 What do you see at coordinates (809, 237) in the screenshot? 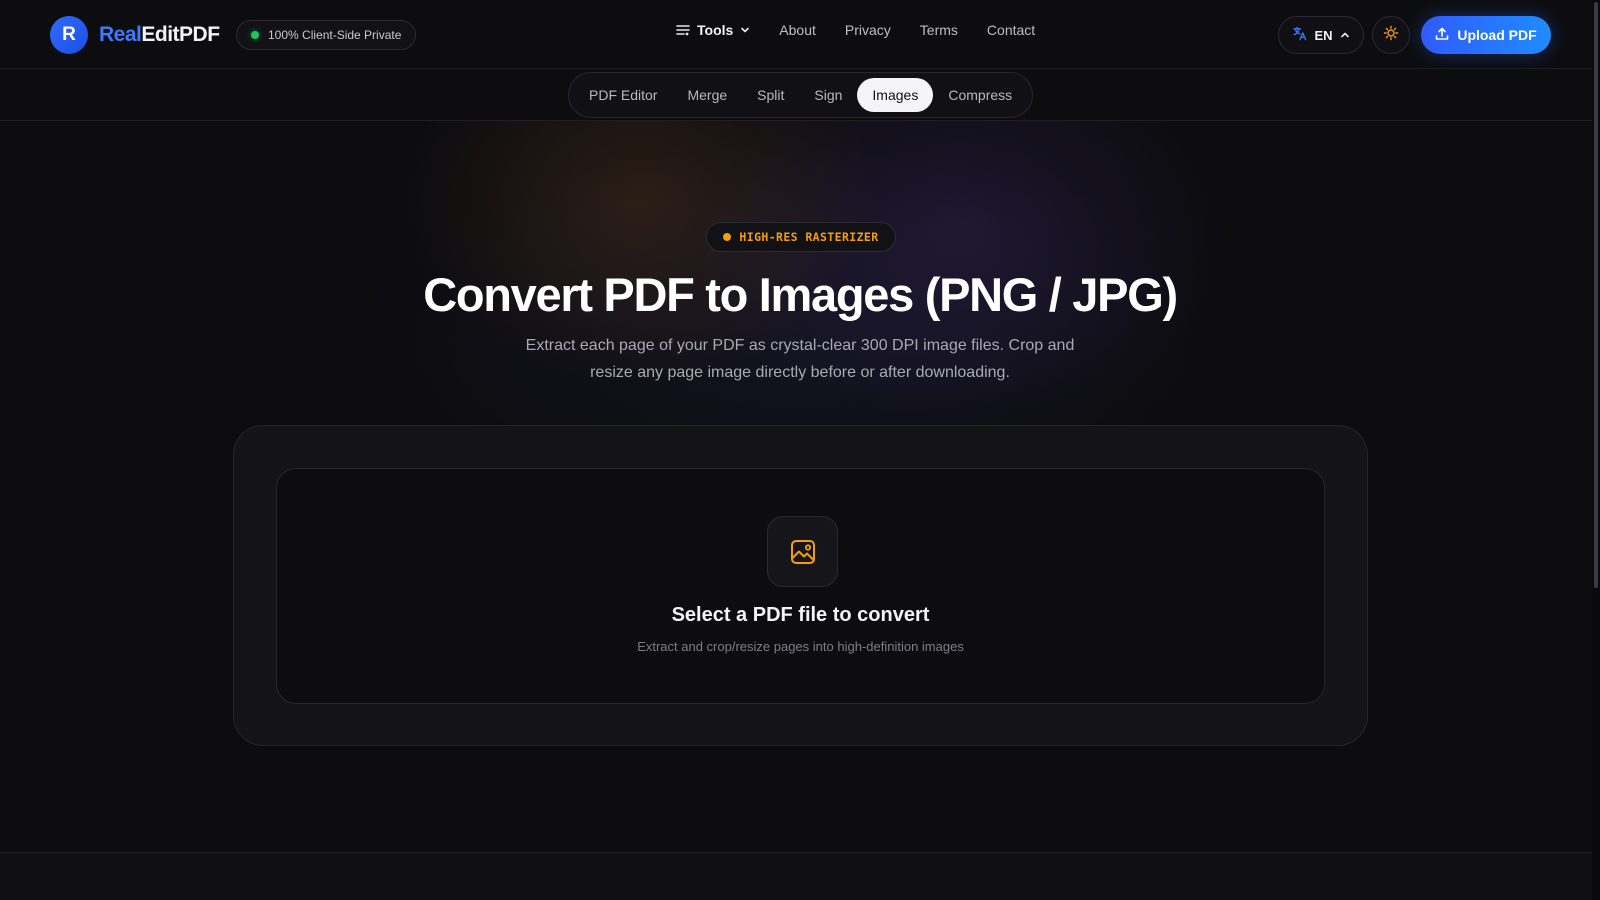
I see `rasterizer-badge-label: HIGH-RES RASTERIZER` at bounding box center [809, 237].